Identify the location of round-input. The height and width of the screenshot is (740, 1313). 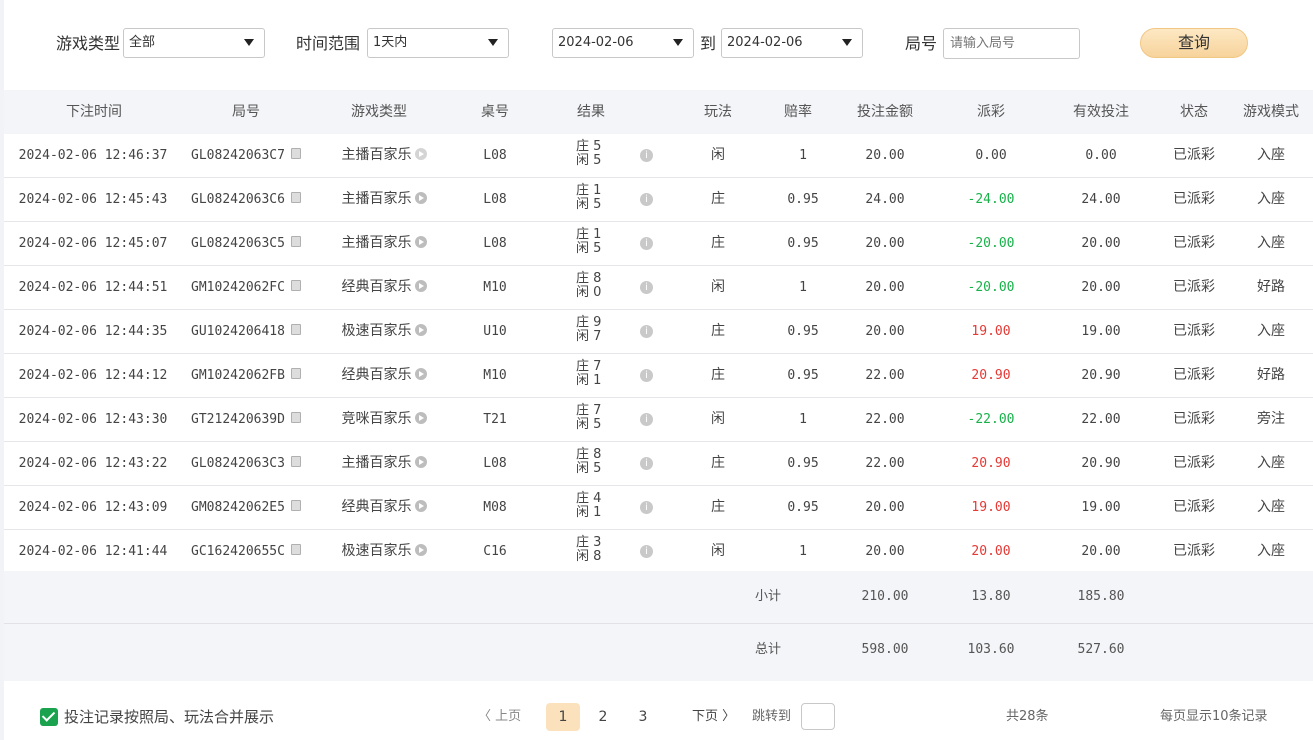
(1011, 43).